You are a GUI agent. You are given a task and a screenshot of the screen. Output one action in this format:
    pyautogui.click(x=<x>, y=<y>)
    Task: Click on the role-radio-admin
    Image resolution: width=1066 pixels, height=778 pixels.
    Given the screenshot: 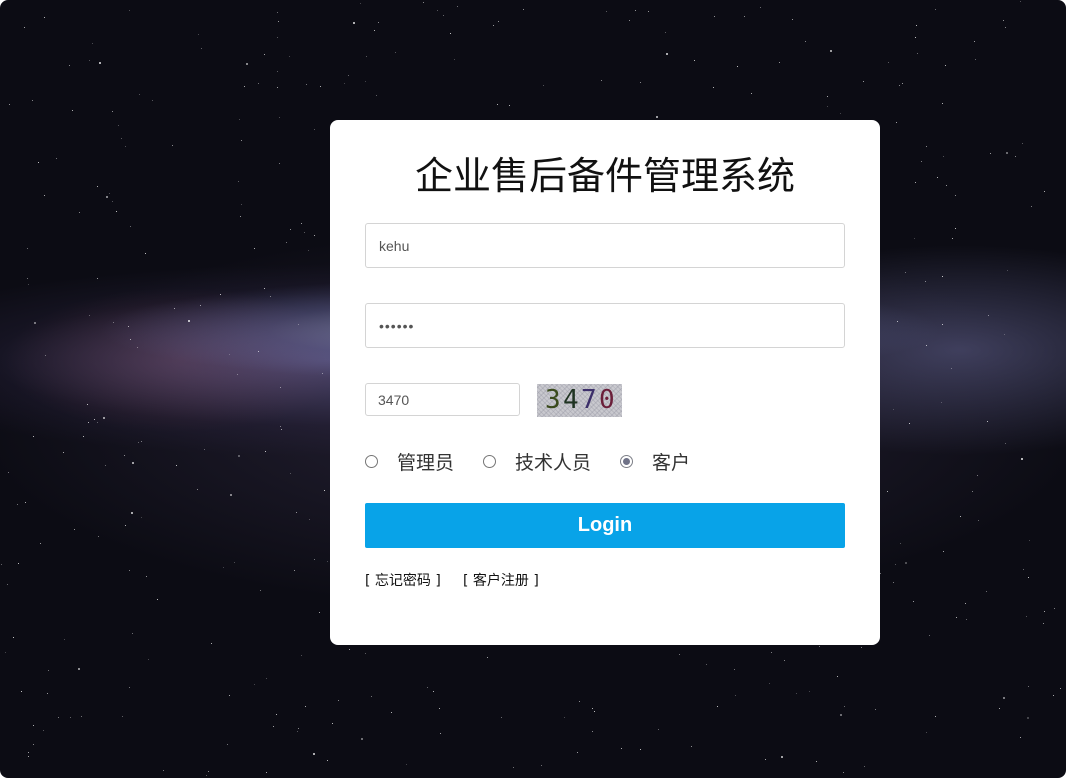 What is the action you would take?
    pyautogui.click(x=371, y=461)
    